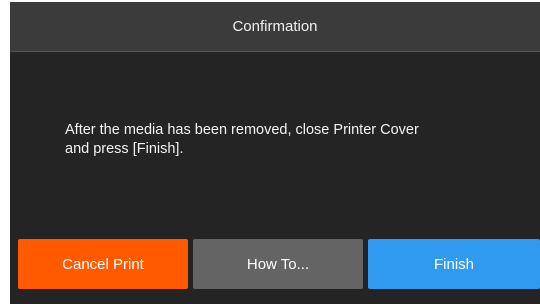 This screenshot has width=540, height=304. I want to click on message-line-2: and press [Finish]., so click(124, 149).